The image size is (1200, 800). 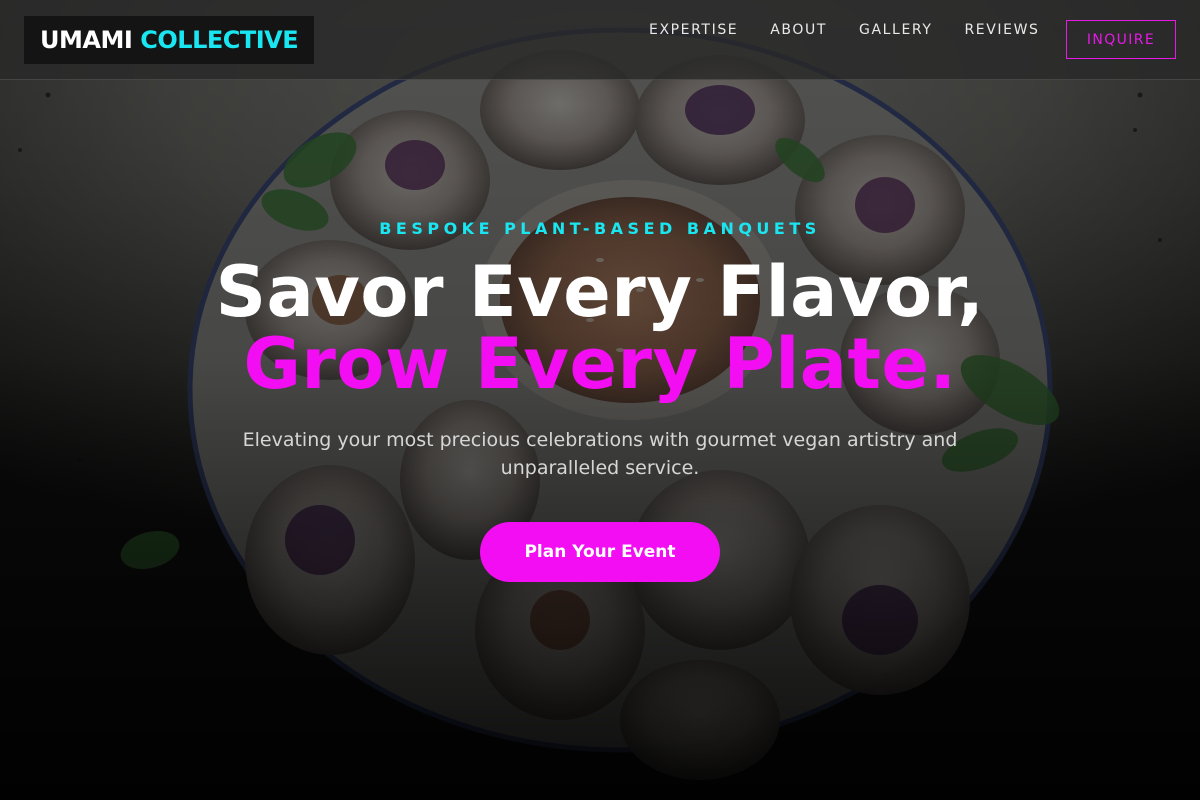 What do you see at coordinates (600, 292) in the screenshot?
I see `hero-headline-line-1: Savor Every Flavor,` at bounding box center [600, 292].